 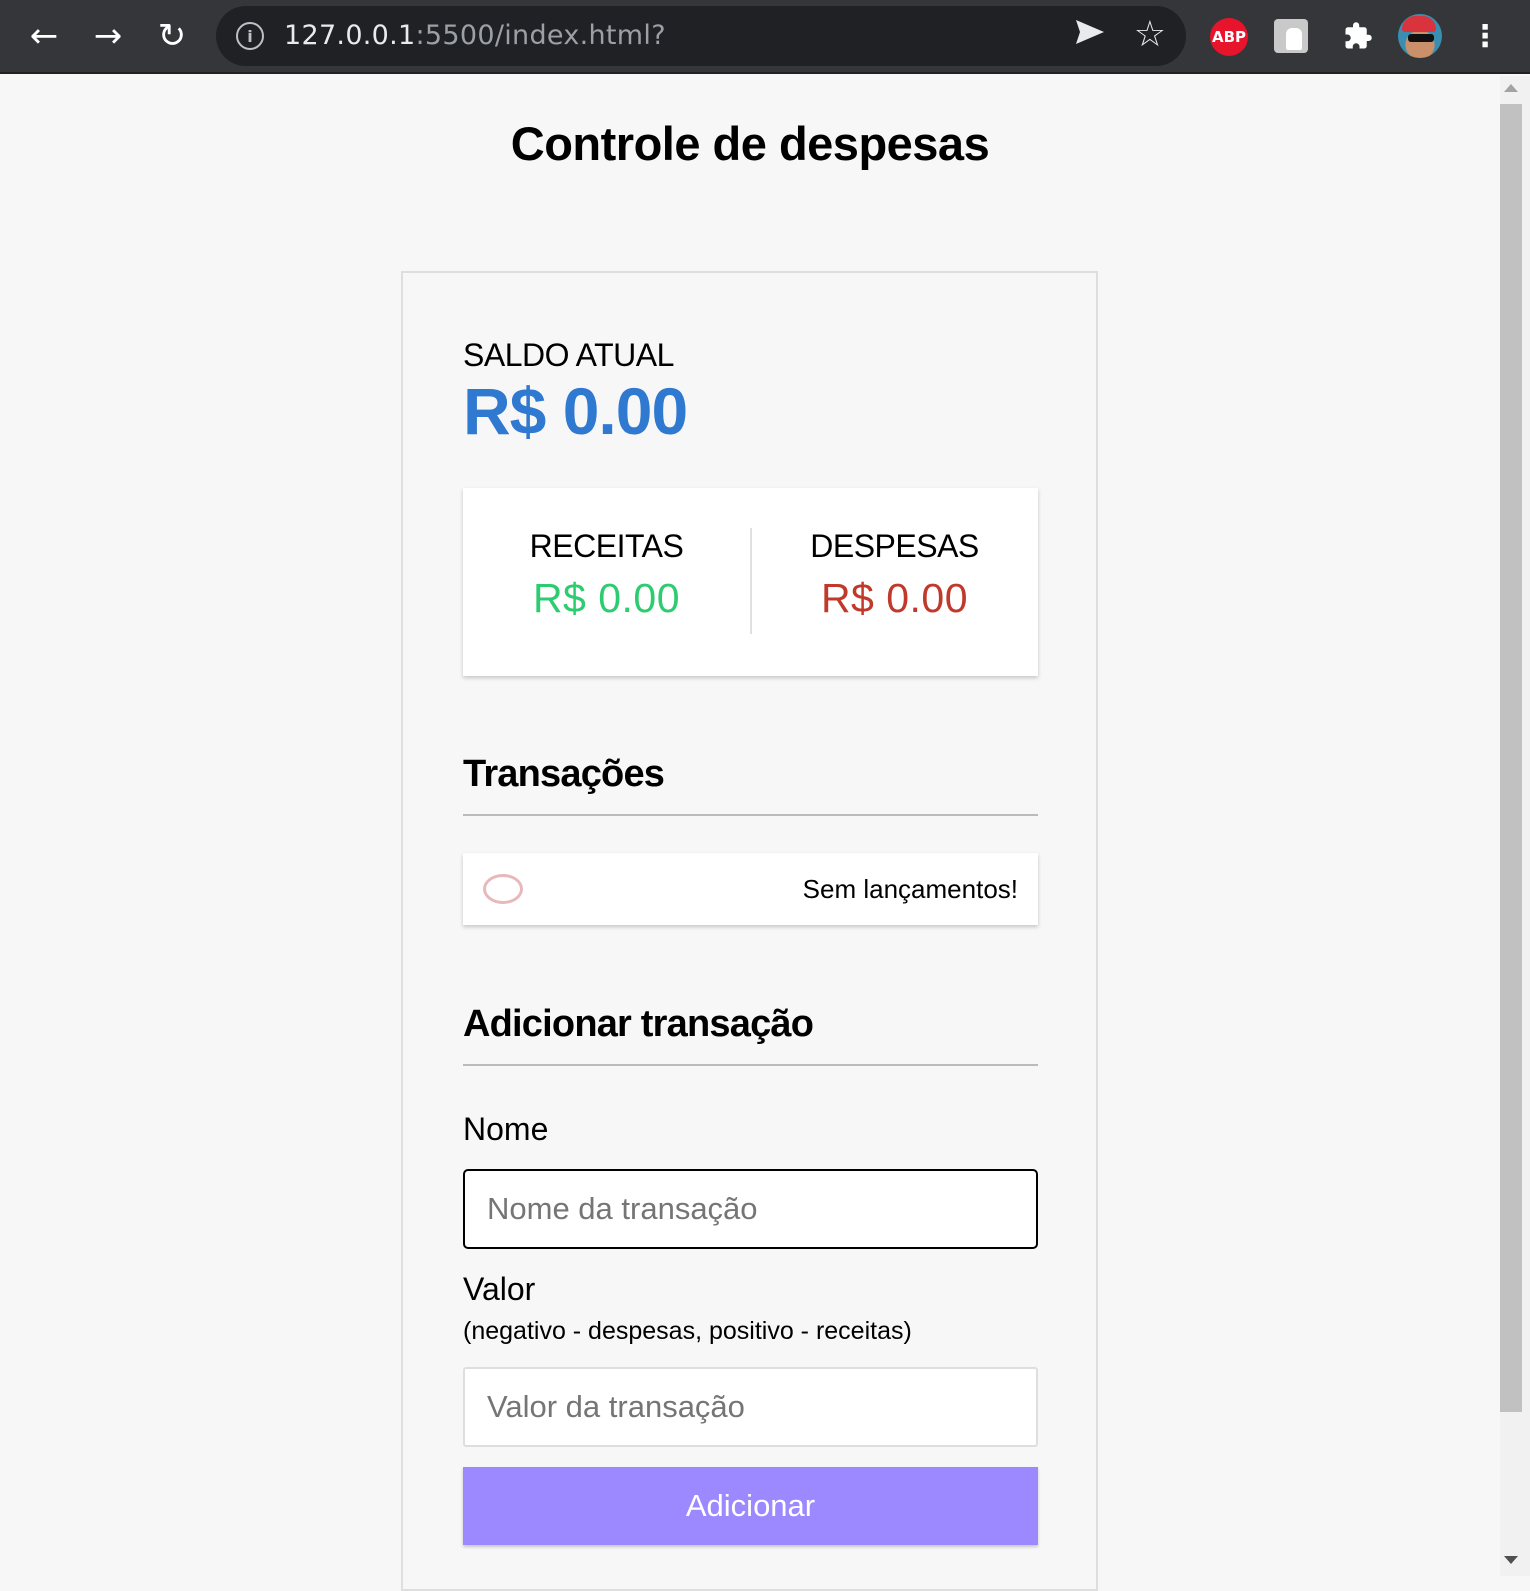 What do you see at coordinates (1090, 36) in the screenshot?
I see `send-tab-icon` at bounding box center [1090, 36].